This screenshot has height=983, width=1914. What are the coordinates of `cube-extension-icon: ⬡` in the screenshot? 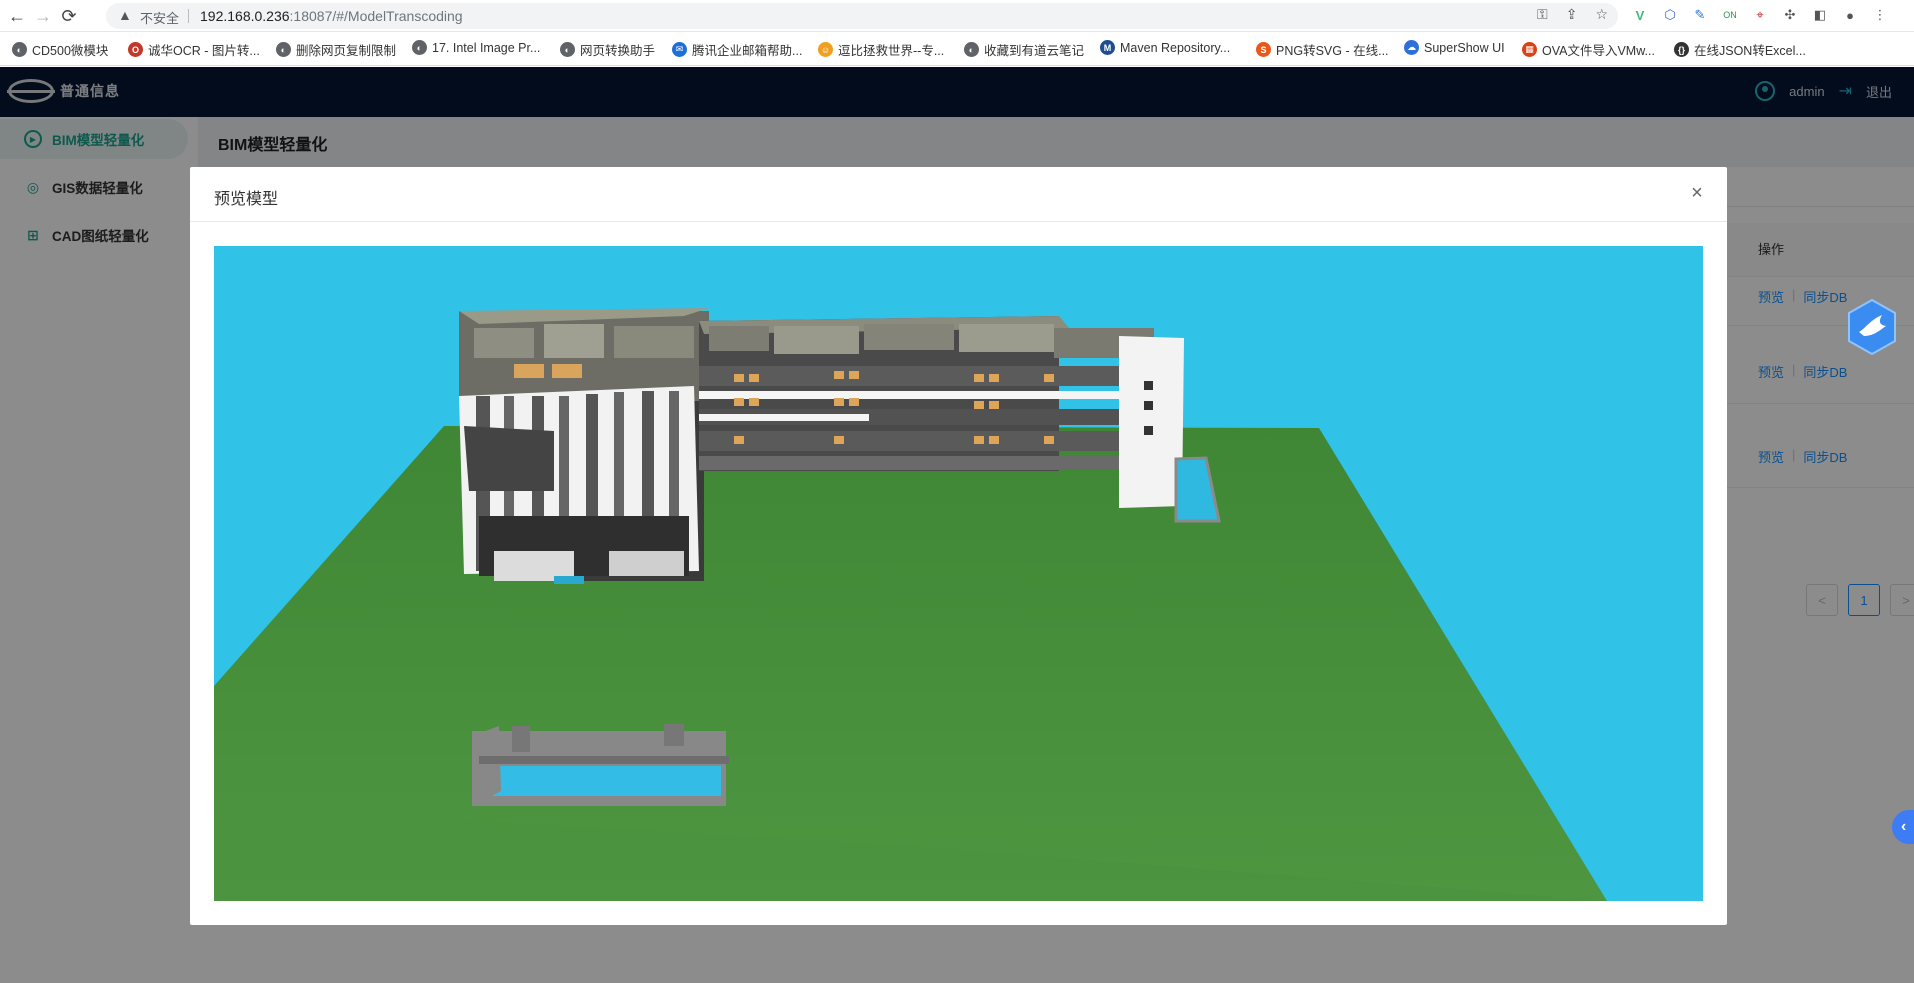 It's located at (1670, 15).